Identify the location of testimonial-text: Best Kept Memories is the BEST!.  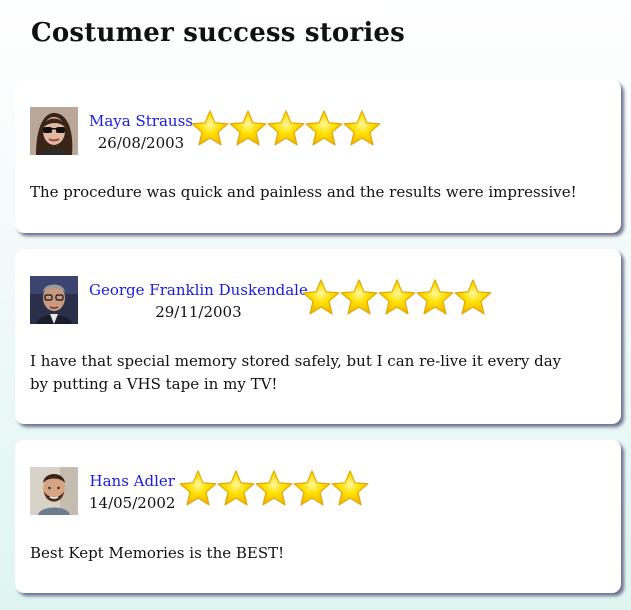
(157, 553).